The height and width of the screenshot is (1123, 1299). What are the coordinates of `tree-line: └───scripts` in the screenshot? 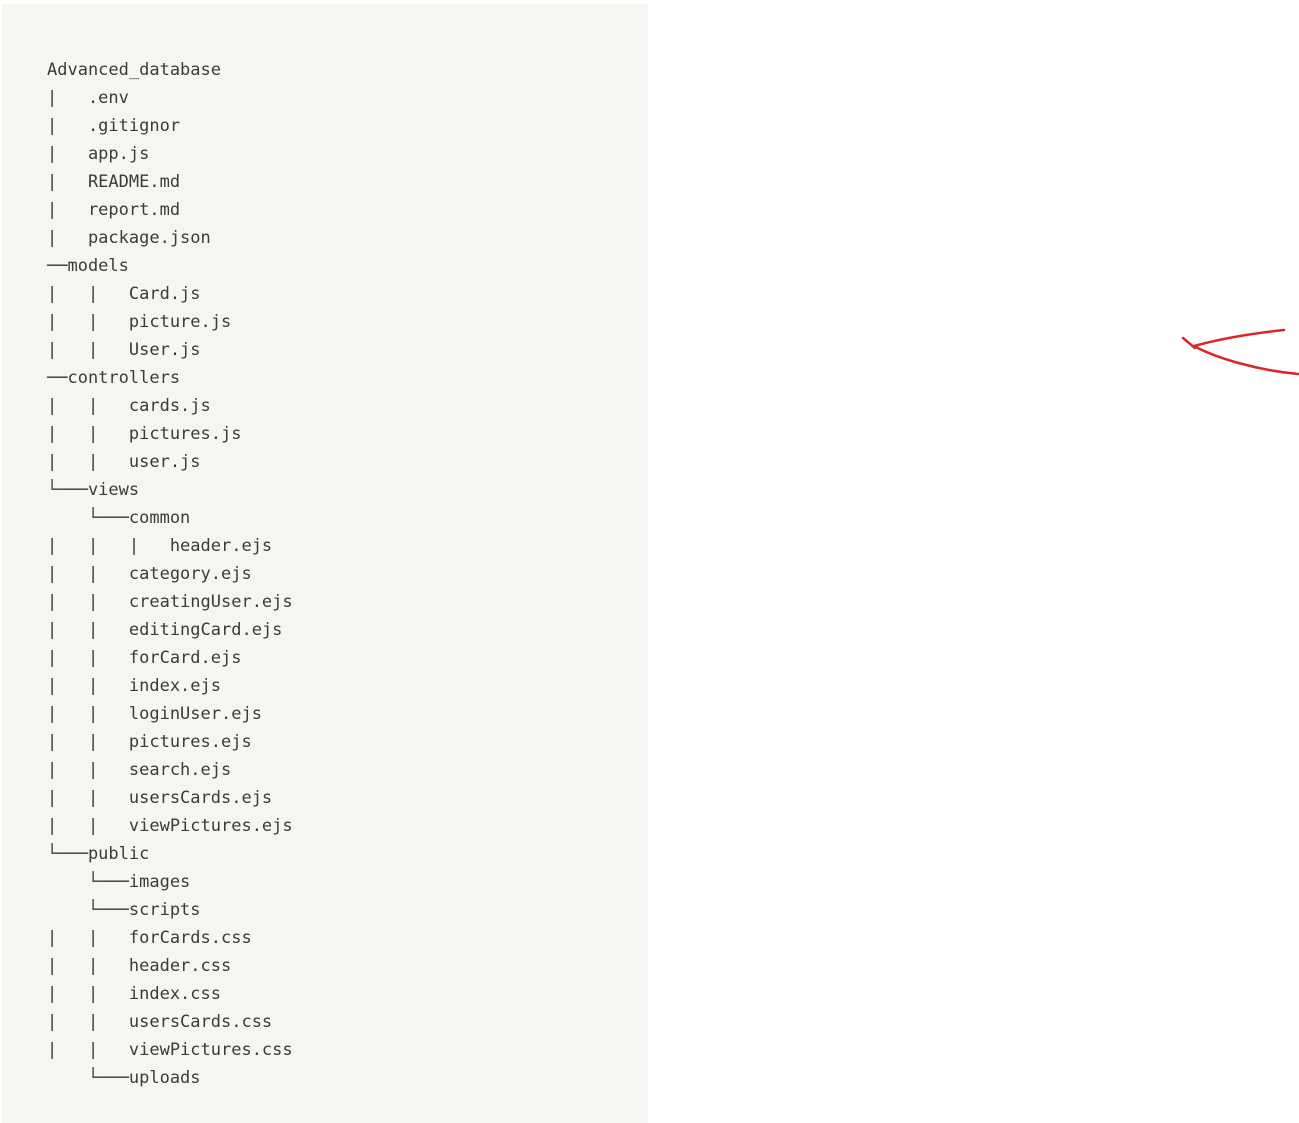 It's located at (124, 910).